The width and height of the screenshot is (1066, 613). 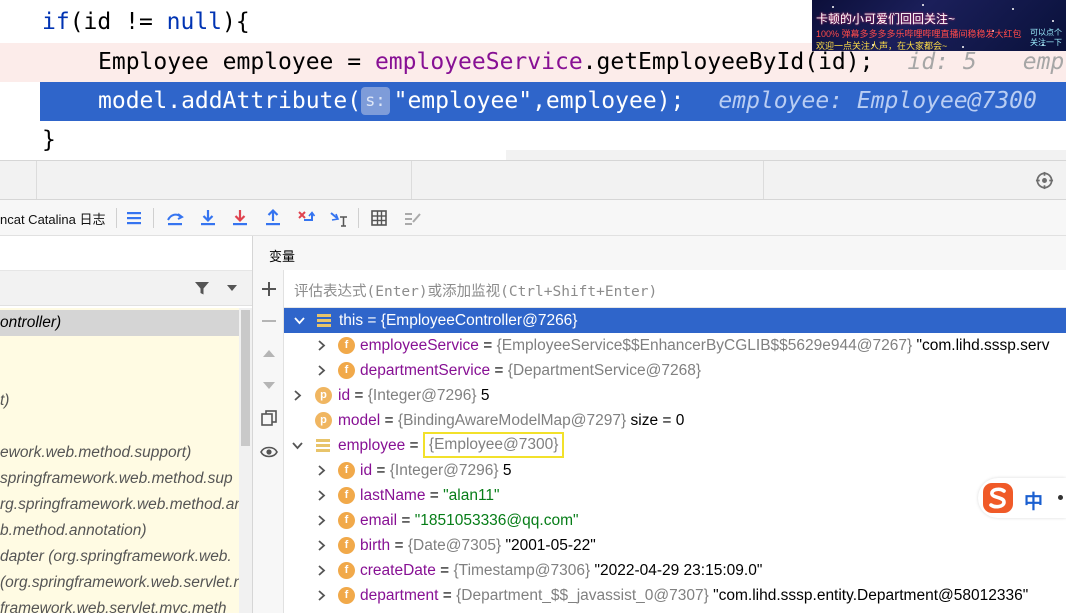 What do you see at coordinates (119, 453) in the screenshot?
I see `frame-row: ework.web.method.support)` at bounding box center [119, 453].